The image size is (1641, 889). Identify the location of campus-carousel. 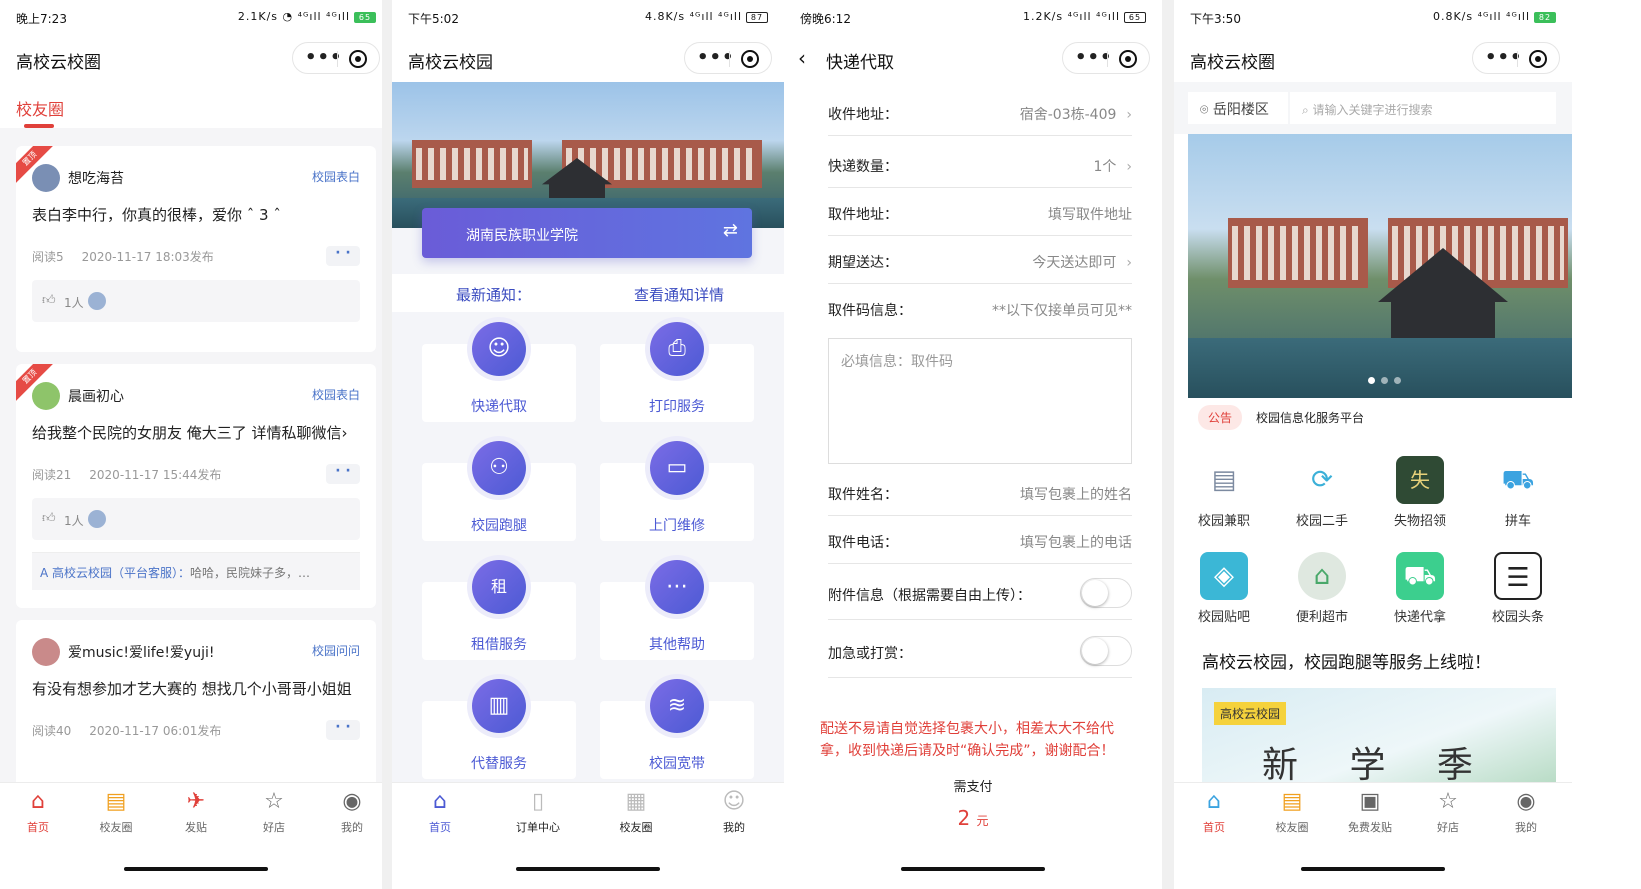
(1380, 266).